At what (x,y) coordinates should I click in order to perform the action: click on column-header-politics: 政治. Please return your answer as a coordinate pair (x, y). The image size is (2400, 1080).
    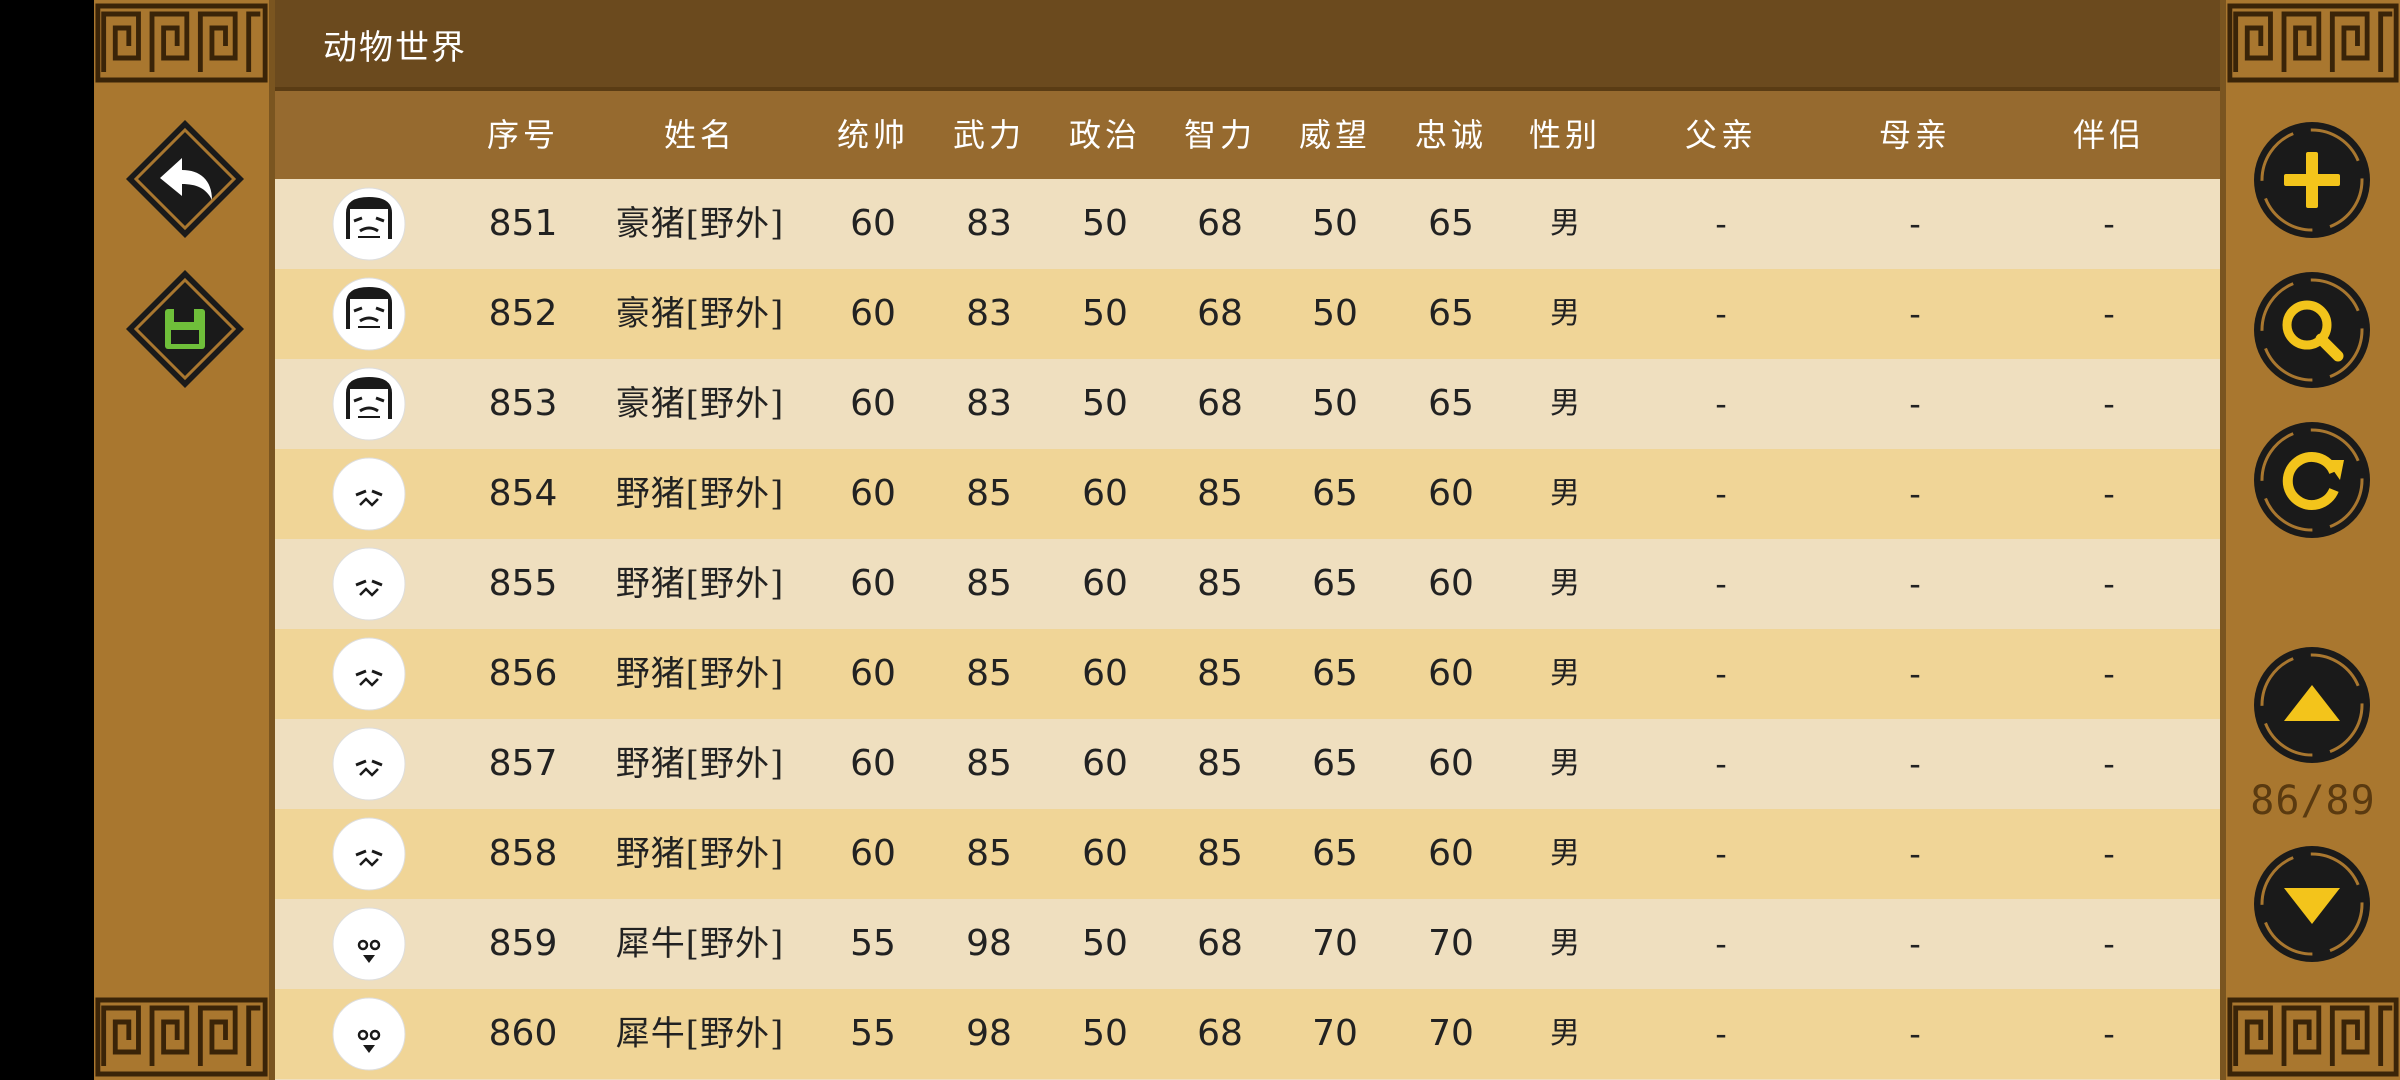
    Looking at the image, I should click on (1105, 135).